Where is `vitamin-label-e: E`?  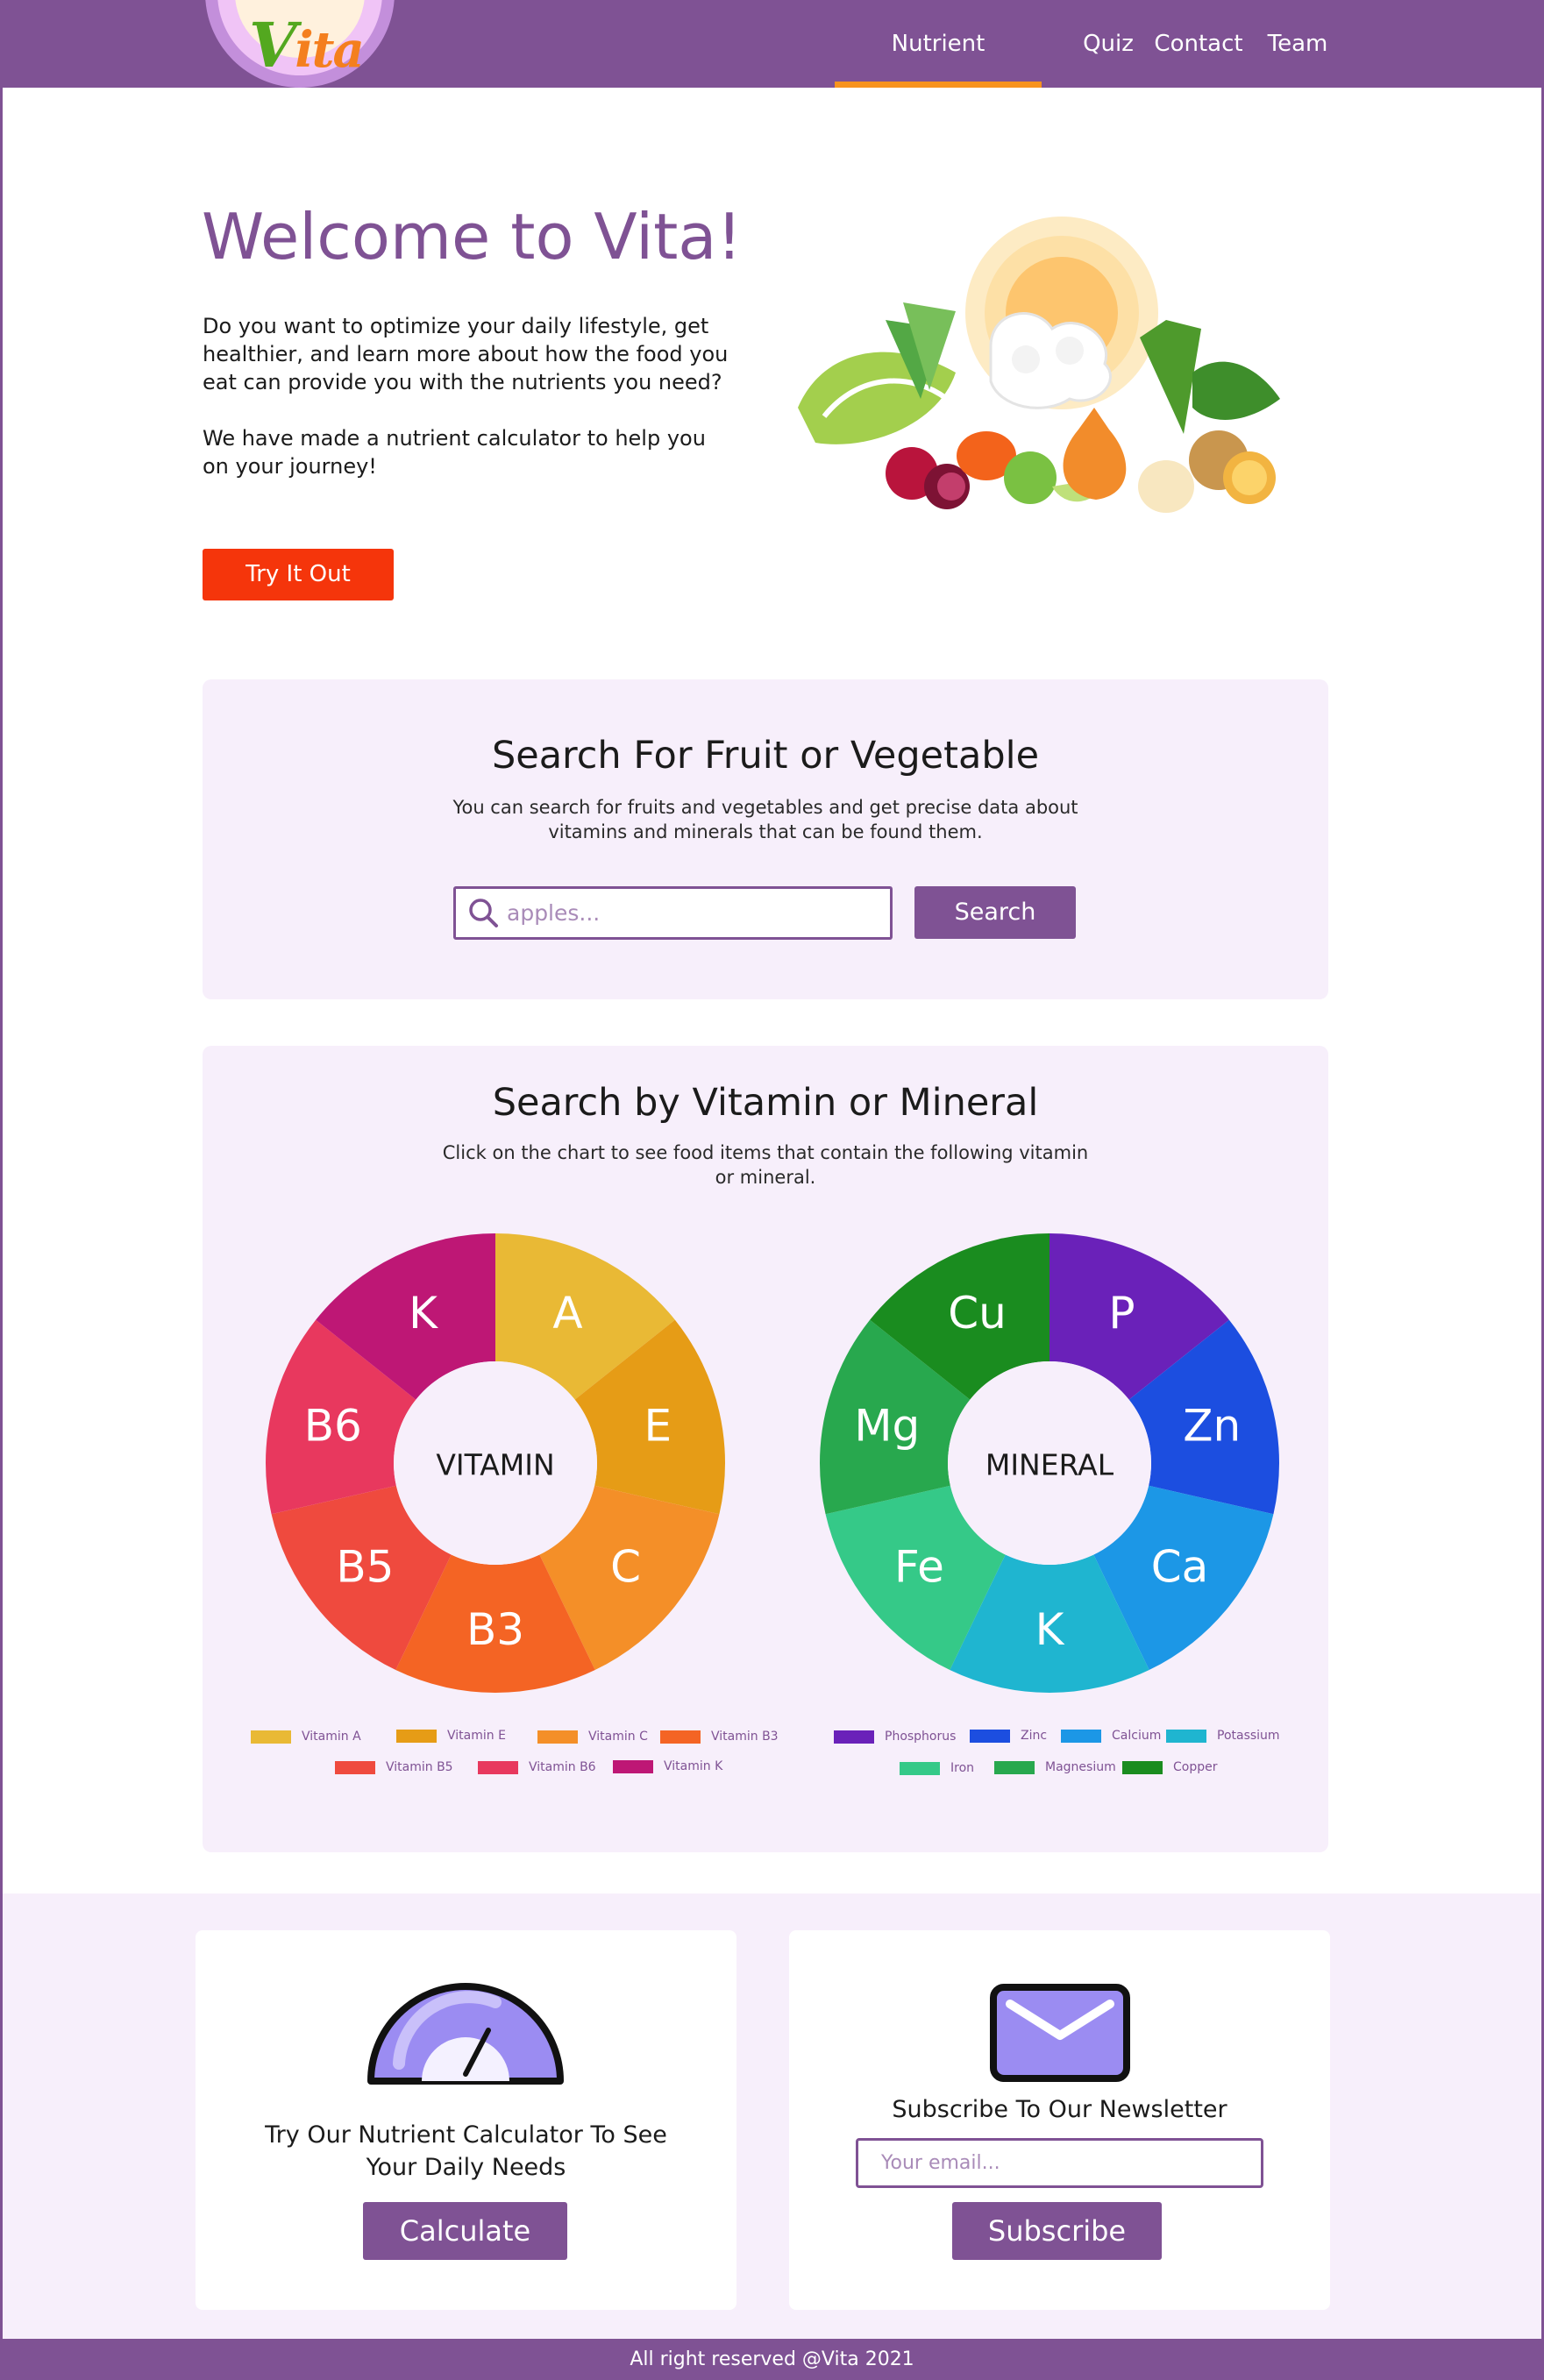
vitamin-label-e: E is located at coordinates (658, 1426).